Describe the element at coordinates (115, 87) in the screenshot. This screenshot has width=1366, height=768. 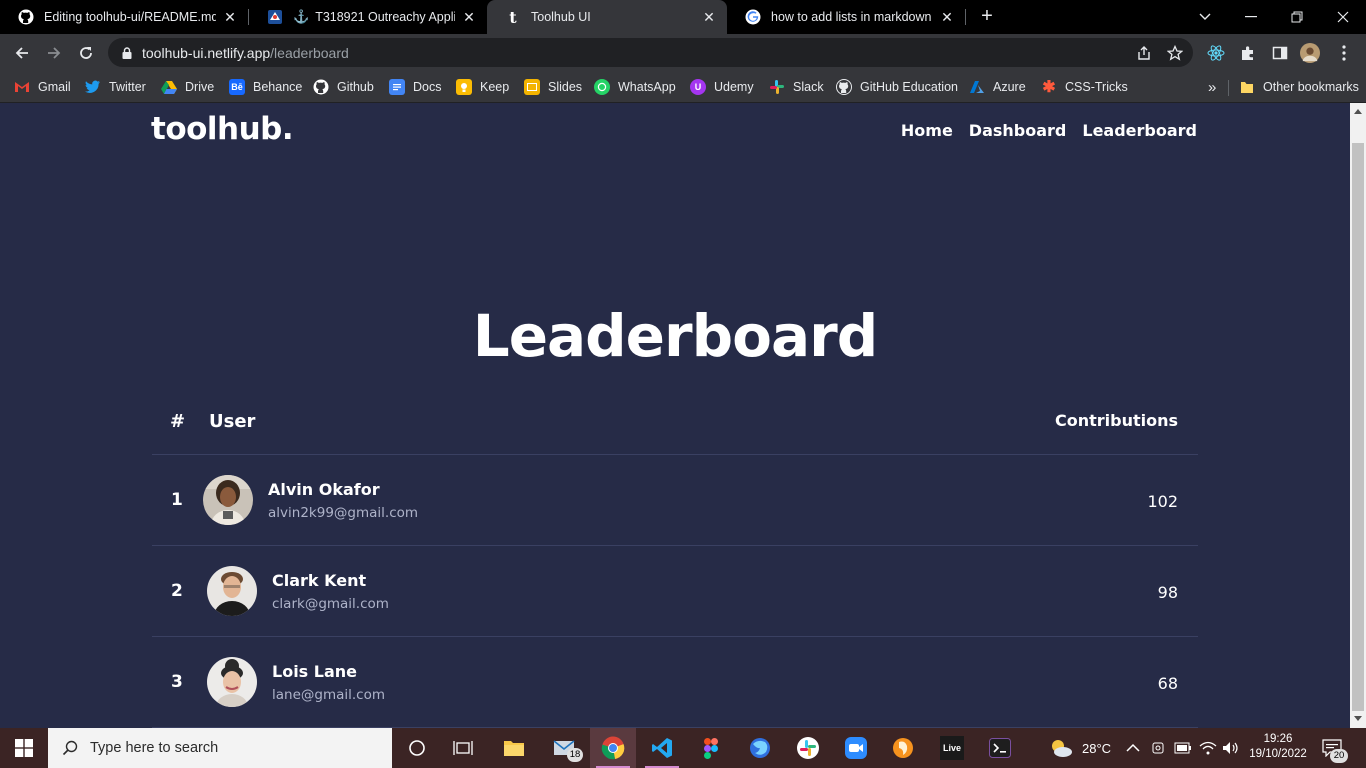
I see `bookmark-twitter: Twitter` at that location.